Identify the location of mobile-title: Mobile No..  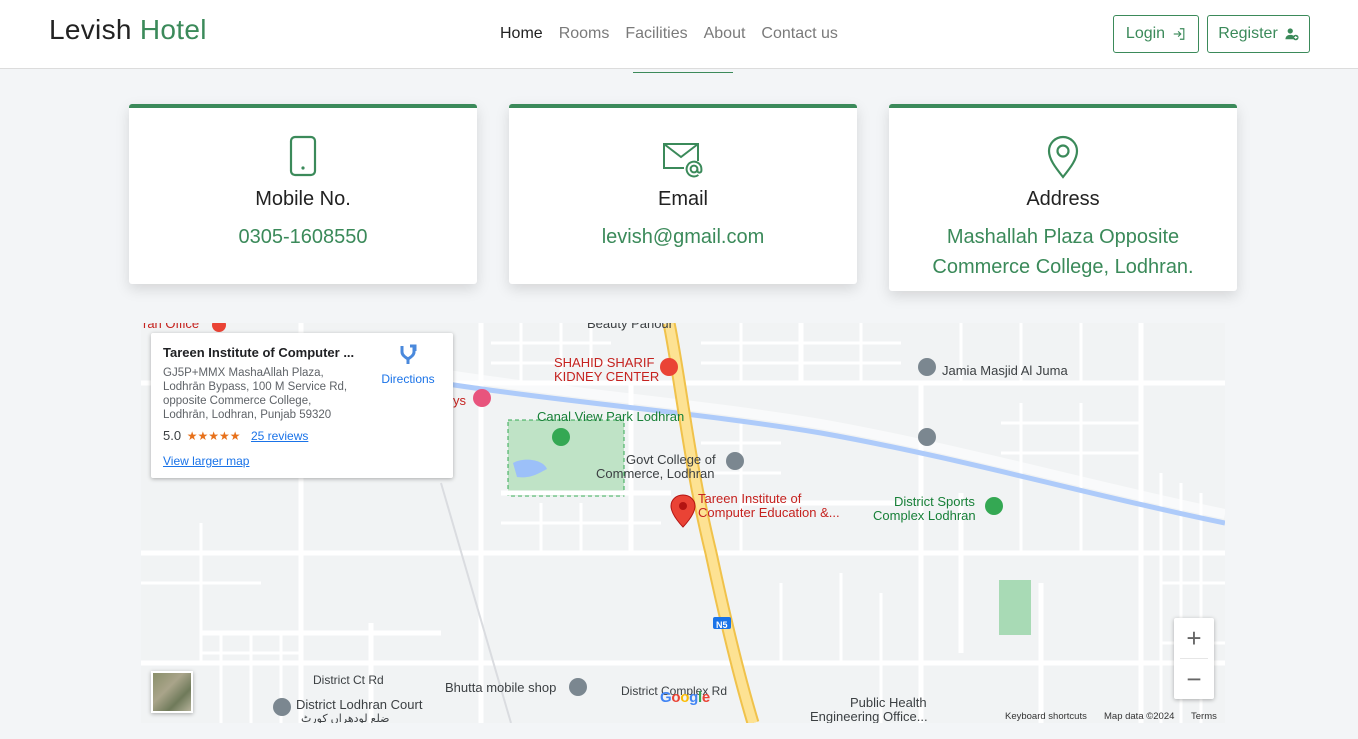
(303, 199).